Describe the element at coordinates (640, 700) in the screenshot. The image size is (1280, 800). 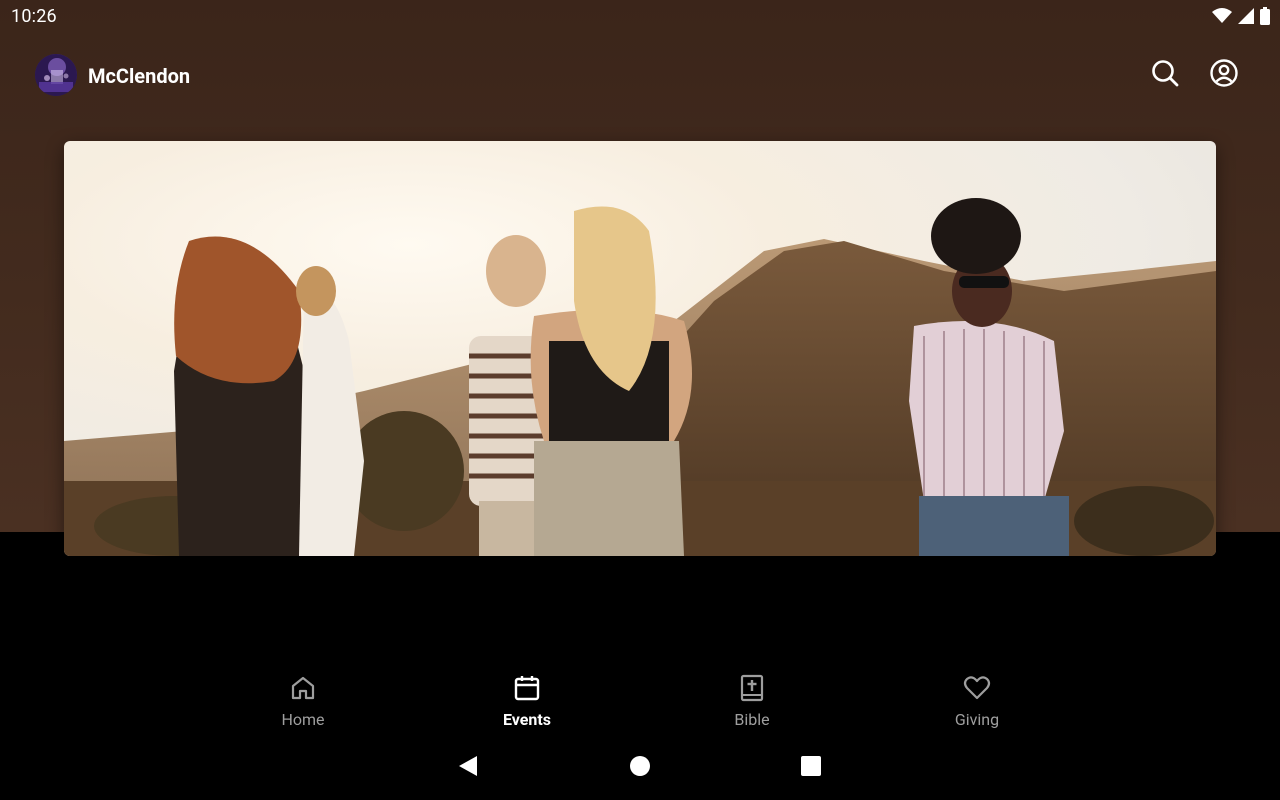
I see `bottom-navigation: Home Events Bible Giving` at that location.